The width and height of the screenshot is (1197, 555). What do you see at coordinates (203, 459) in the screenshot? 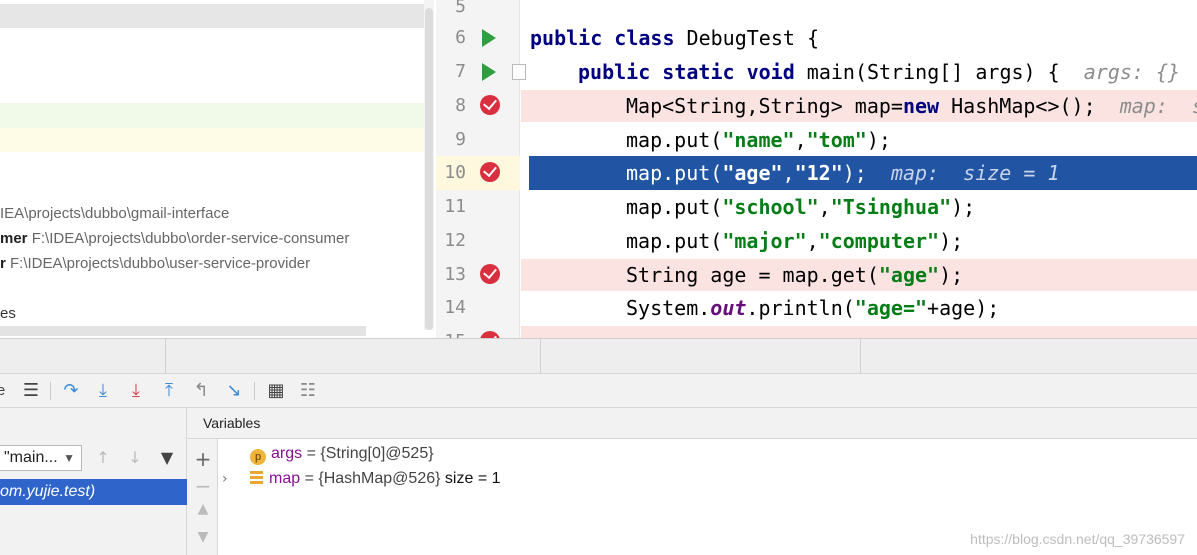
I see `add-watch-icon: +` at bounding box center [203, 459].